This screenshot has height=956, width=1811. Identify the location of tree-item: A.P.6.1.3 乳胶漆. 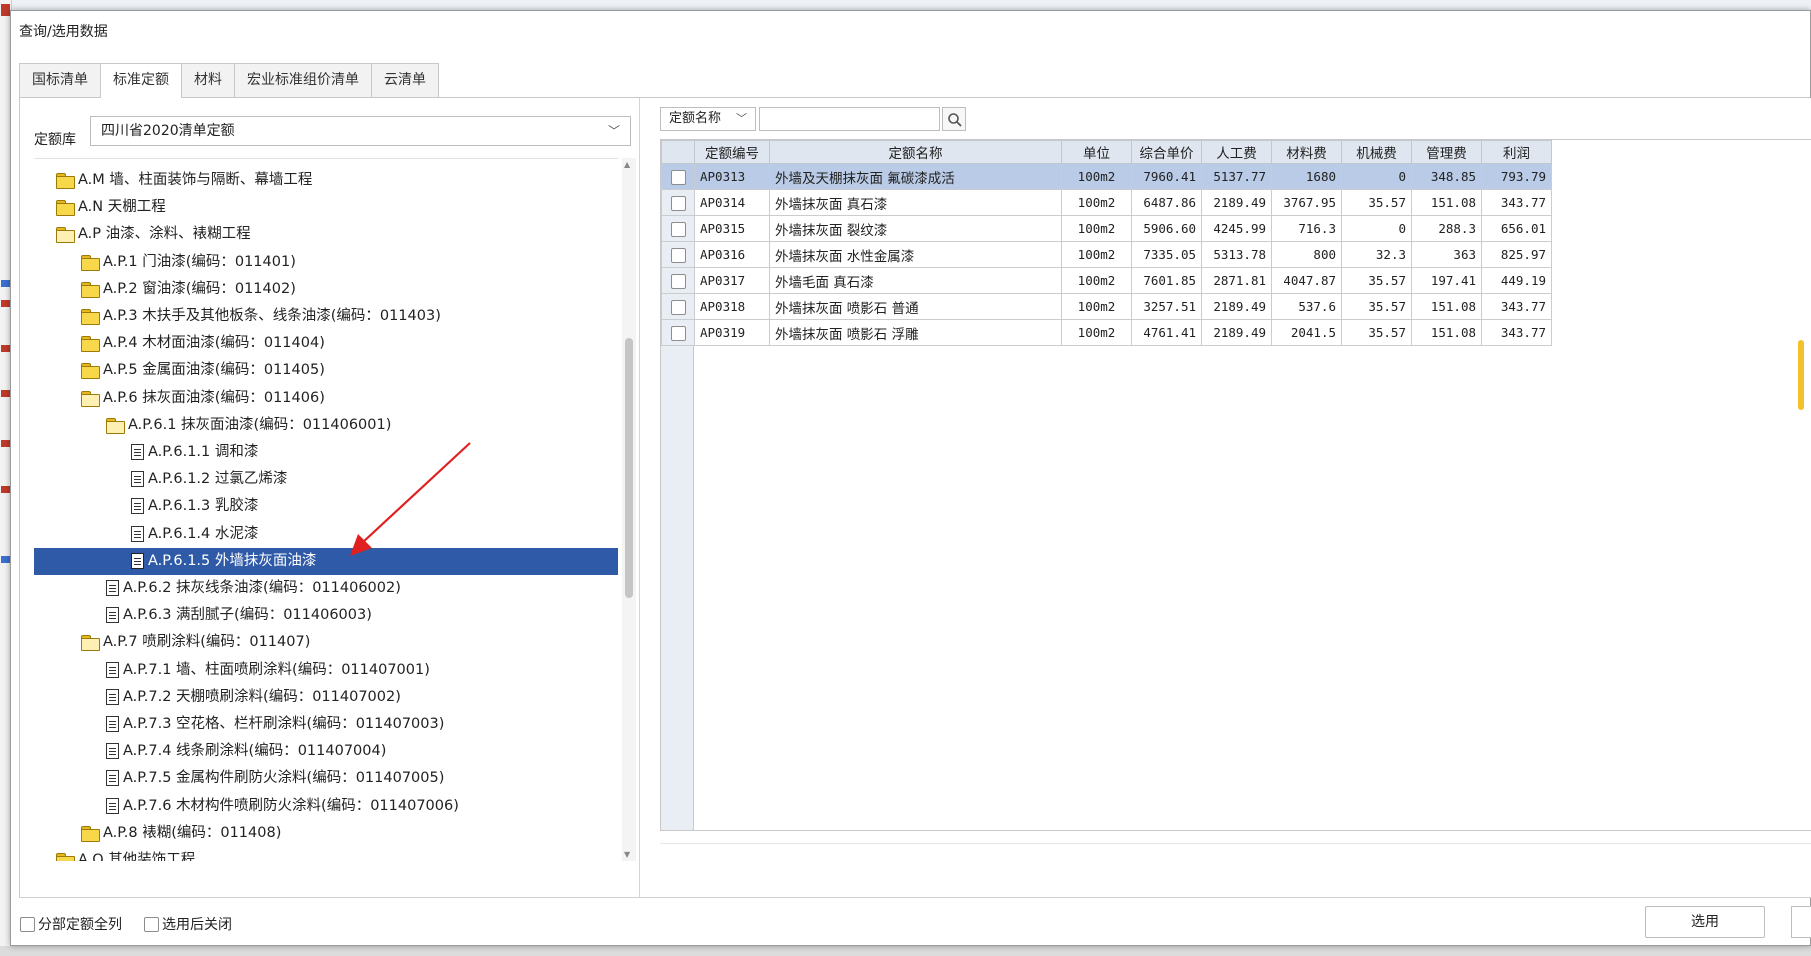
(326, 506).